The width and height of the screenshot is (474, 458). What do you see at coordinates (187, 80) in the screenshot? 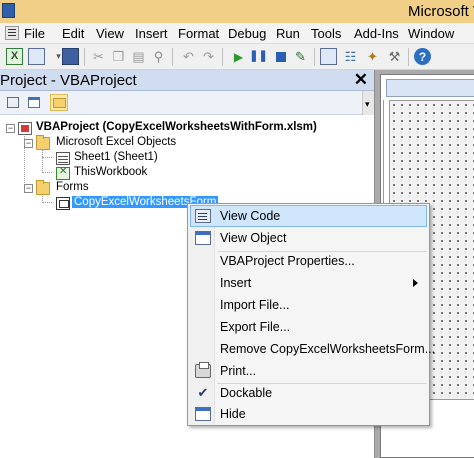
I see `project-pane-title-bar: Project - VBAProject ✕` at bounding box center [187, 80].